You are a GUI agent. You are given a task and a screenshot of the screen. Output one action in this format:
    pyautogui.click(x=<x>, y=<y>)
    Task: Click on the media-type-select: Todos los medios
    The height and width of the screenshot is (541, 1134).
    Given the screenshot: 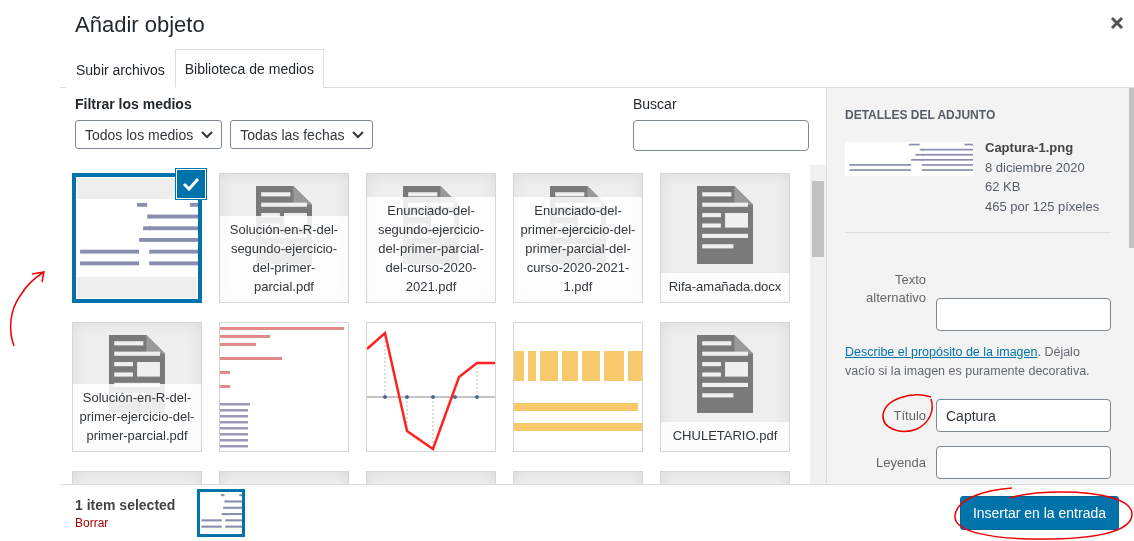 What is the action you would take?
    pyautogui.click(x=149, y=134)
    